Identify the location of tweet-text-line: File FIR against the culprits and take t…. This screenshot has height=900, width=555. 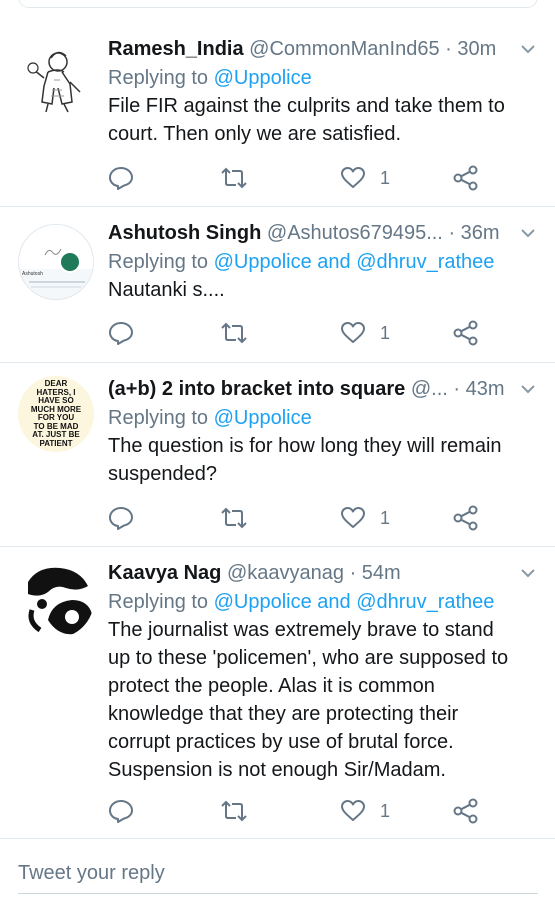
(306, 106).